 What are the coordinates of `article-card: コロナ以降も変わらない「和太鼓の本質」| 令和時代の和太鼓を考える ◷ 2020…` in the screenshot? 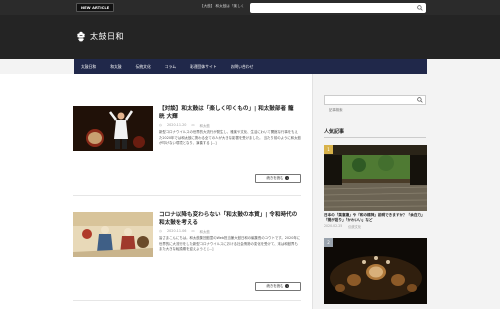 It's located at (187, 253).